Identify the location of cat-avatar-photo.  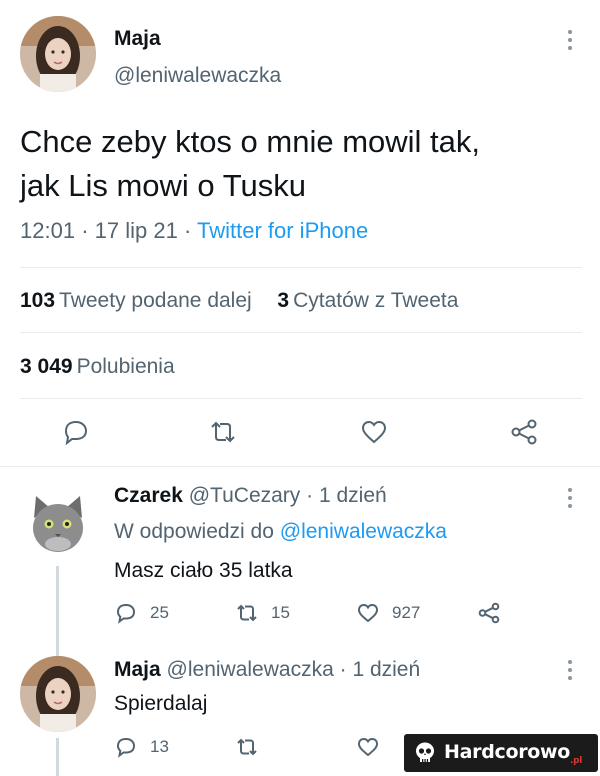
(58, 522).